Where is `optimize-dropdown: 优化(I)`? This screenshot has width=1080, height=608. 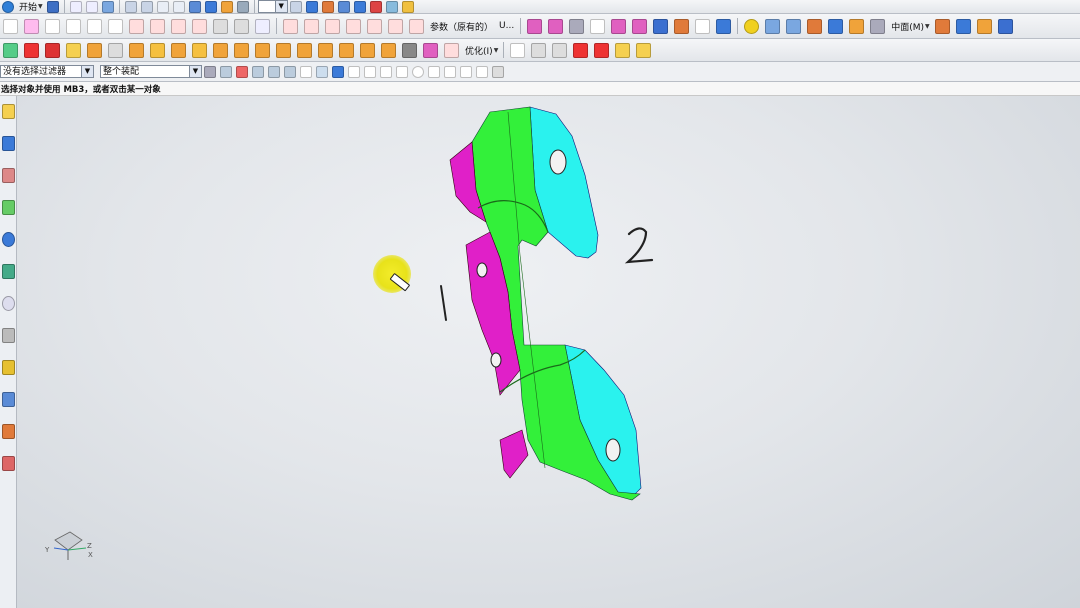 optimize-dropdown: 优化(I) is located at coordinates (479, 50).